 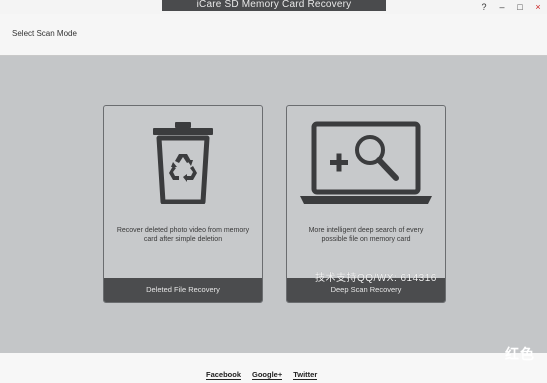 What do you see at coordinates (183, 162) in the screenshot?
I see `recycle-bin-icon` at bounding box center [183, 162].